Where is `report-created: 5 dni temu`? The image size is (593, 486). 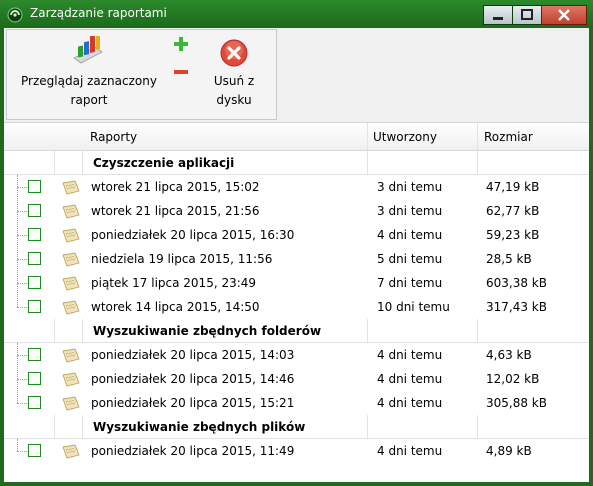
report-created: 5 dni temu is located at coordinates (410, 259).